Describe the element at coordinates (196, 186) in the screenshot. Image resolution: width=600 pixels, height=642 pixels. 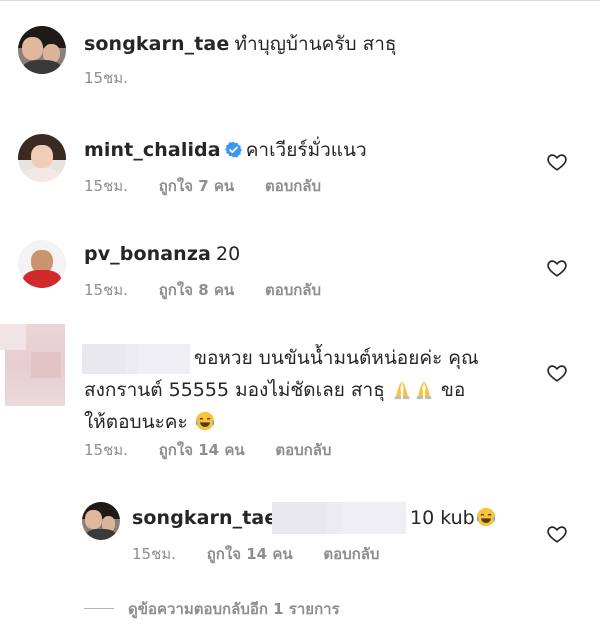
I see `comment-likes: ถูกใจ 7 คน` at that location.